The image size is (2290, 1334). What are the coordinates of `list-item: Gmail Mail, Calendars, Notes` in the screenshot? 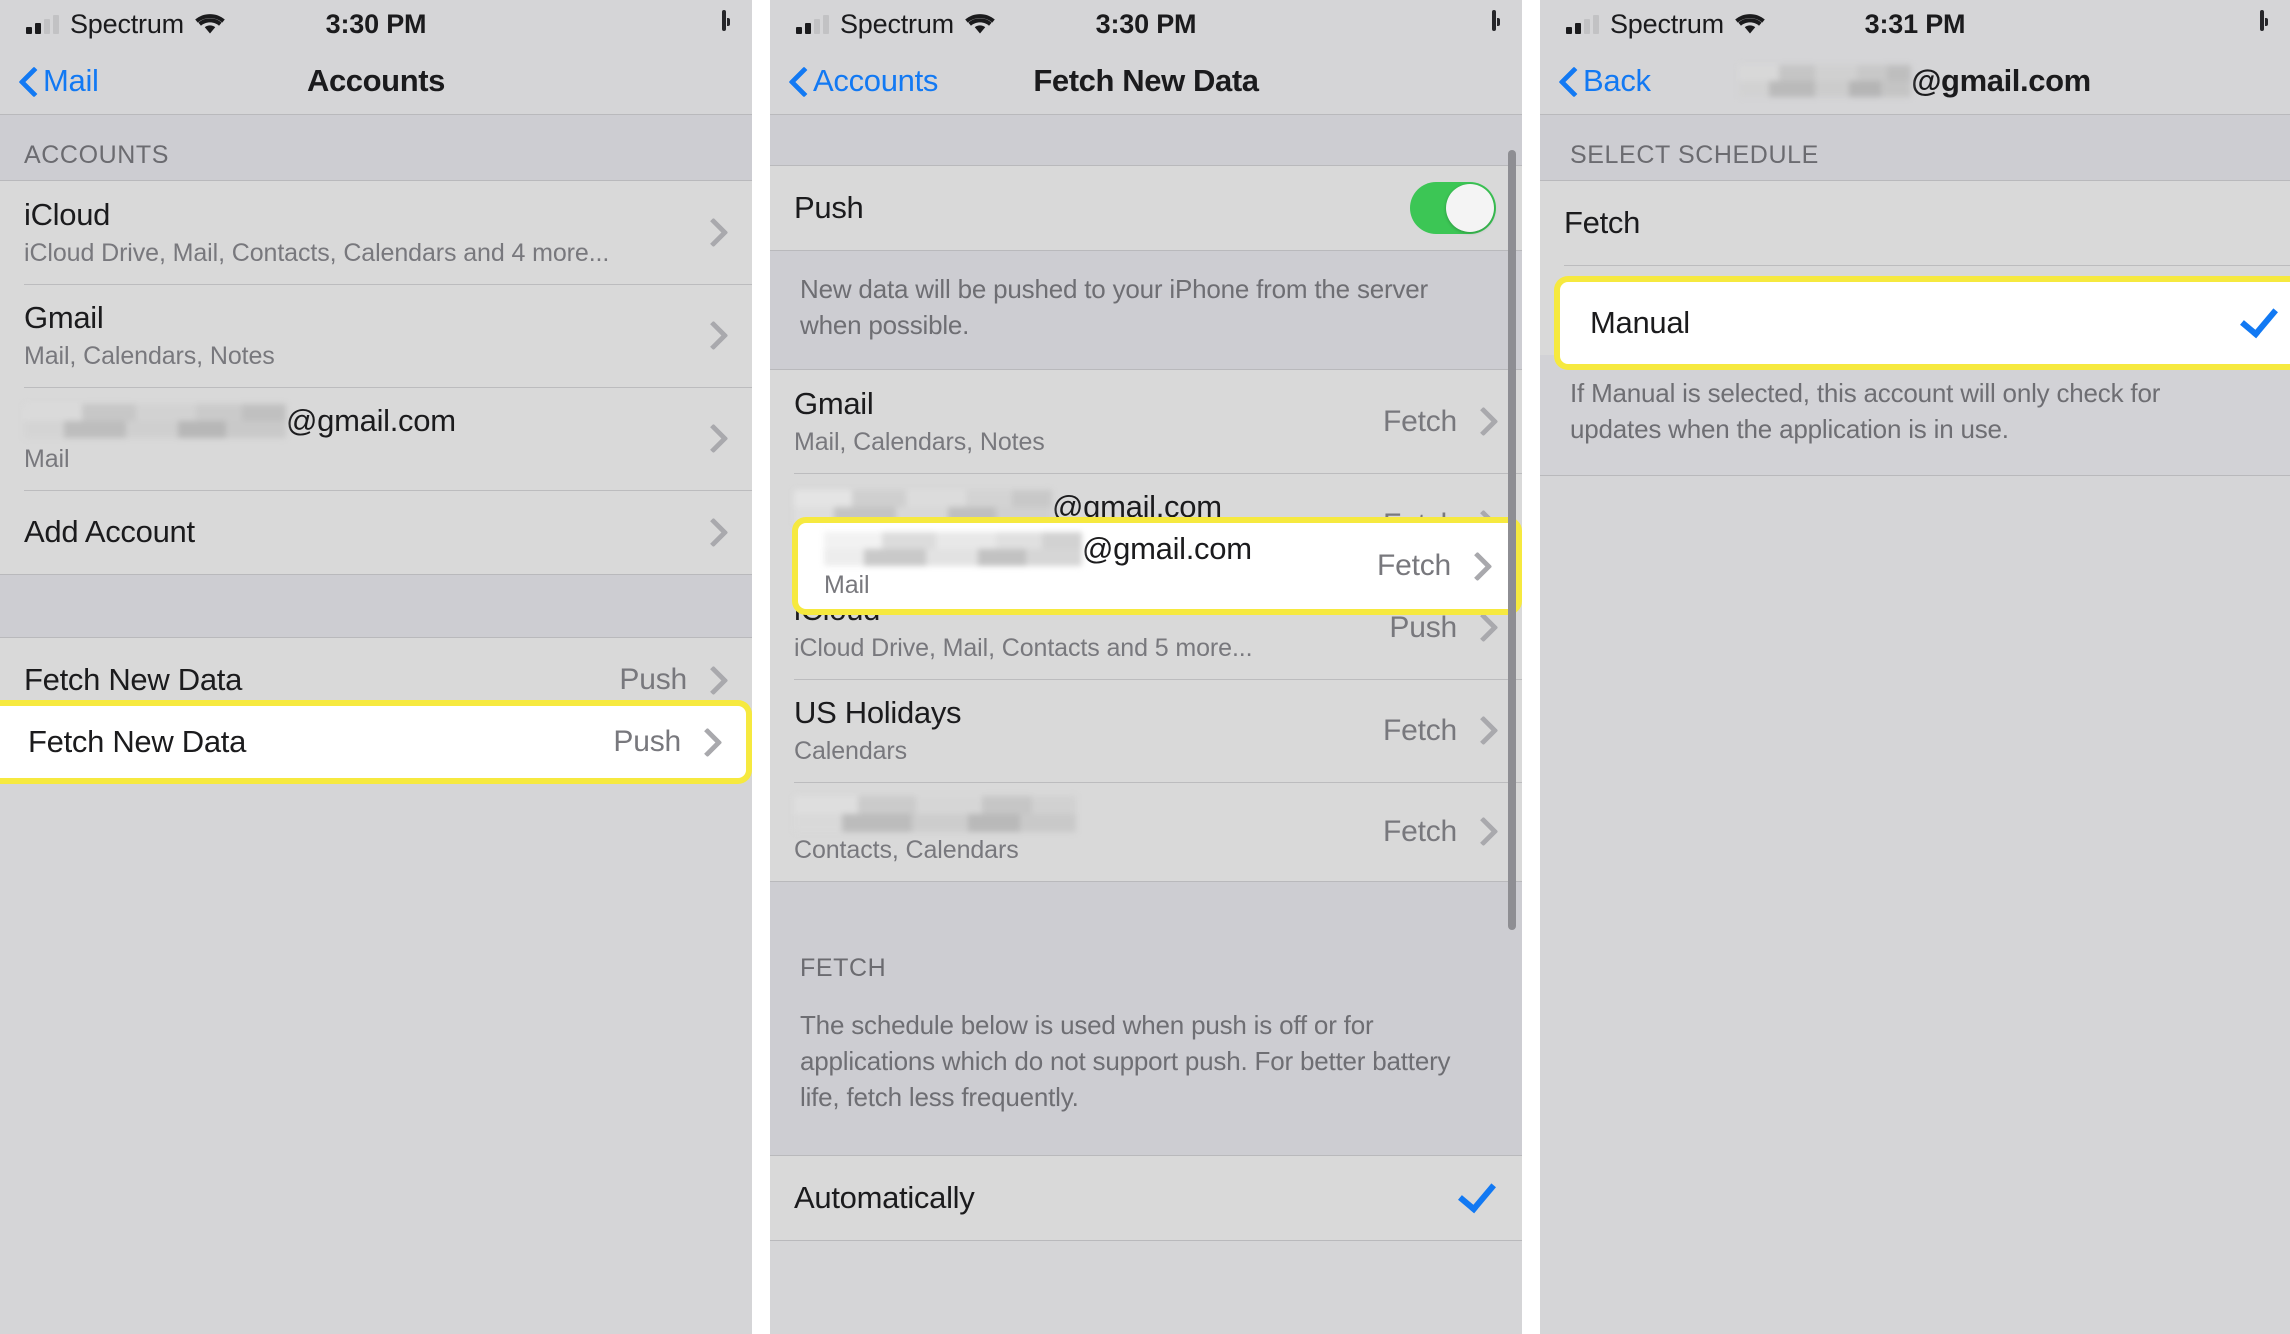 It's located at (376, 335).